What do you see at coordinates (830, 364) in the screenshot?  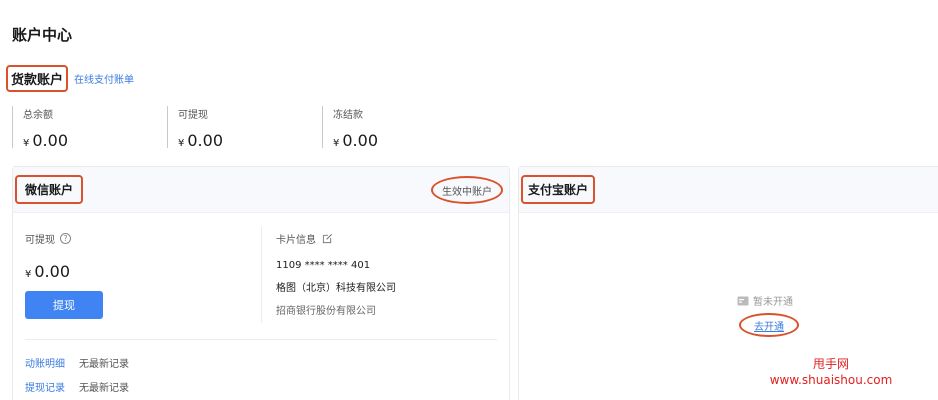 I see `watermark-name: 甩手网` at bounding box center [830, 364].